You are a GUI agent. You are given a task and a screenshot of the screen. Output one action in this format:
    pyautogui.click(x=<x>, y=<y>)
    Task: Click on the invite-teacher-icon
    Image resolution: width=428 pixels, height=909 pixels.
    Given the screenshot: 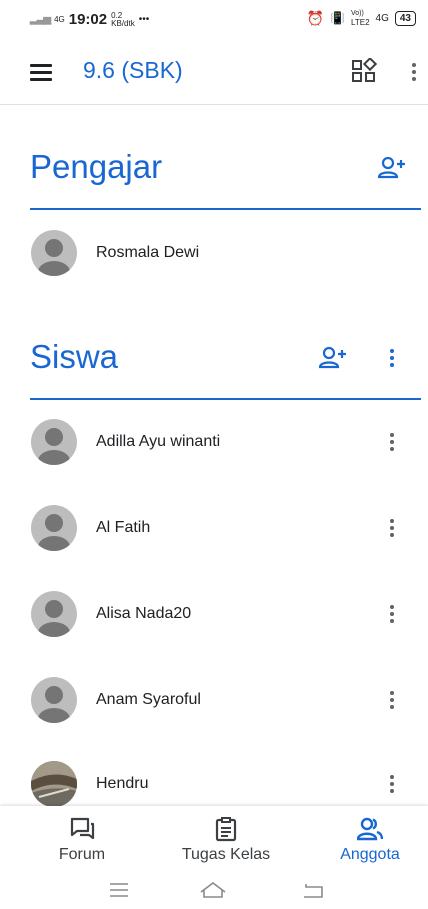 What is the action you would take?
    pyautogui.click(x=392, y=168)
    